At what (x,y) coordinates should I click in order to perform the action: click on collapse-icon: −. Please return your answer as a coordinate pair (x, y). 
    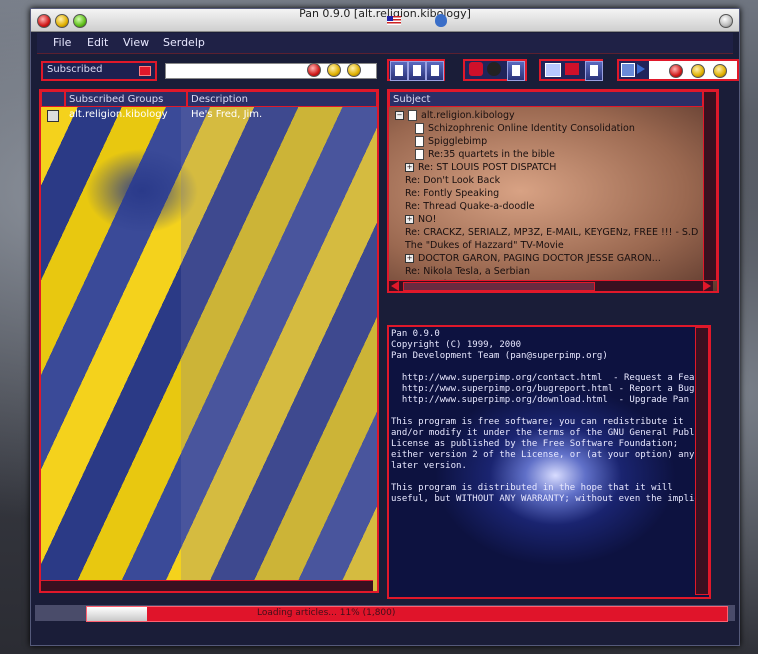
    Looking at the image, I should click on (399, 115).